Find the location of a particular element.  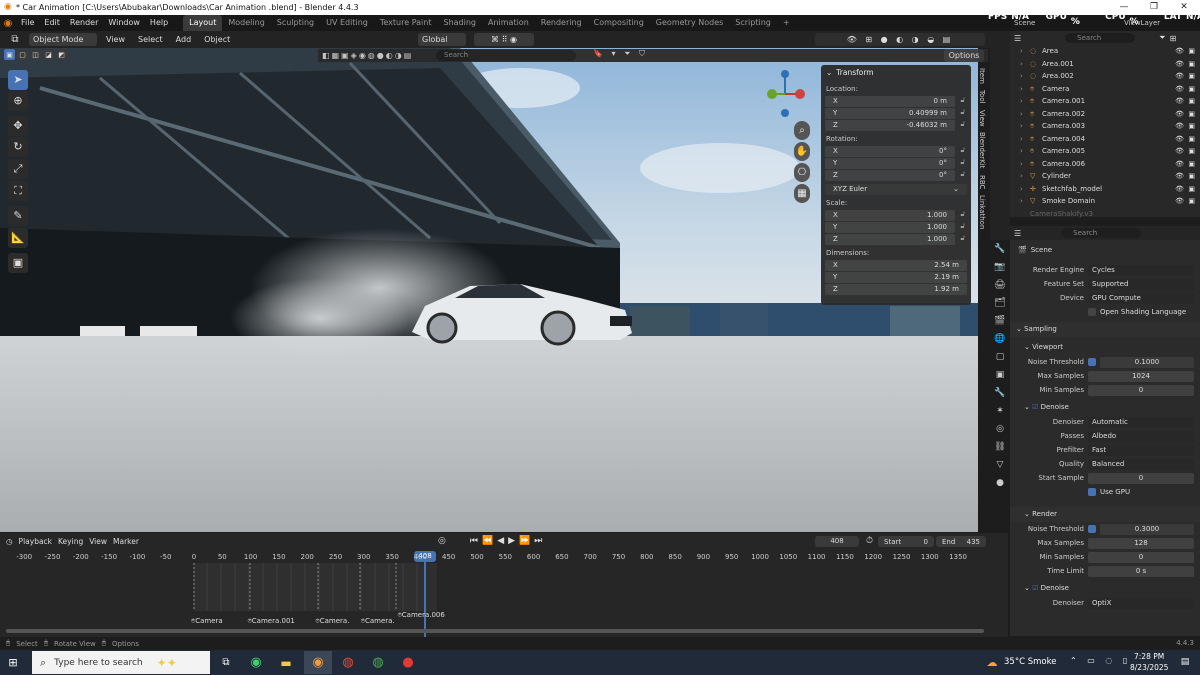

system-tray-icons: ⌃ ▭ ◌ ▯ is located at coordinates (1100, 660).